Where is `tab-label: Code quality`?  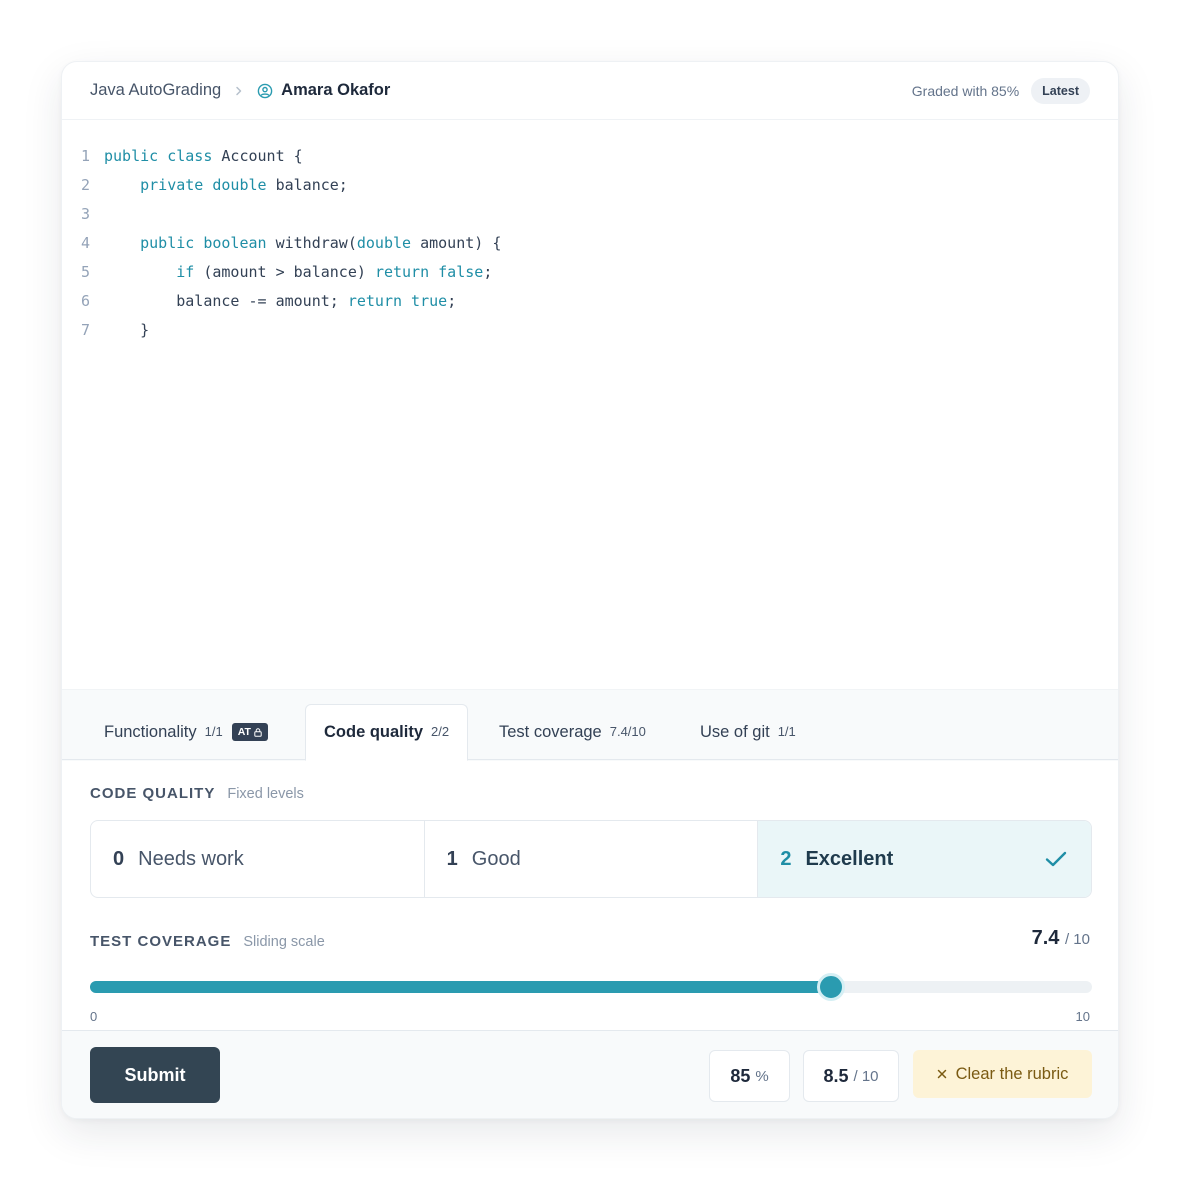 tab-label: Code quality is located at coordinates (374, 732).